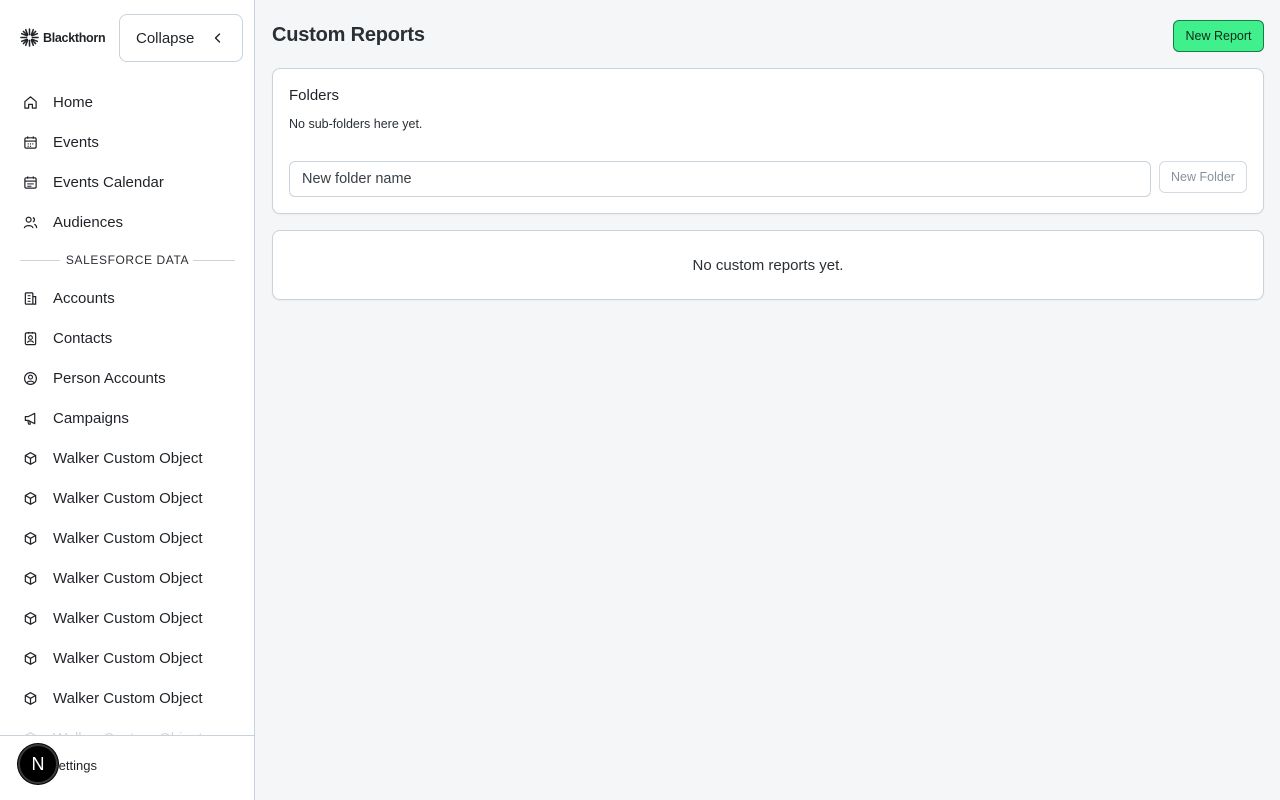 The image size is (1280, 800). I want to click on sidebar-item-campaigns: Campaigns, so click(127, 418).